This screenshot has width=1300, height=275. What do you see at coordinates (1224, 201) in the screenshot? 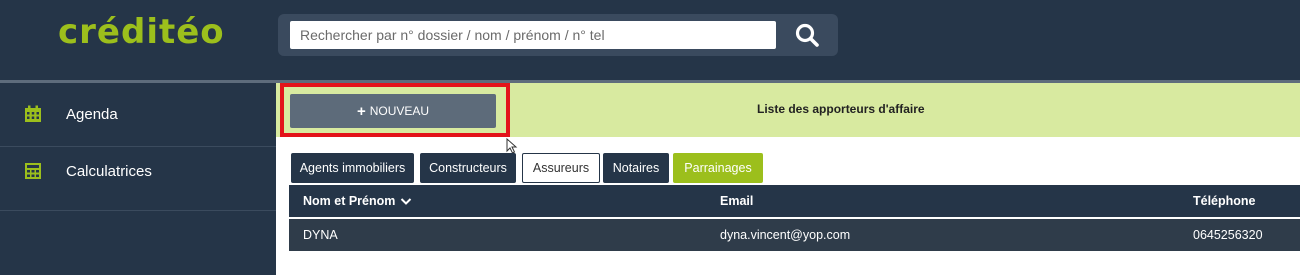
I see `column-header-telephone: Téléphone` at bounding box center [1224, 201].